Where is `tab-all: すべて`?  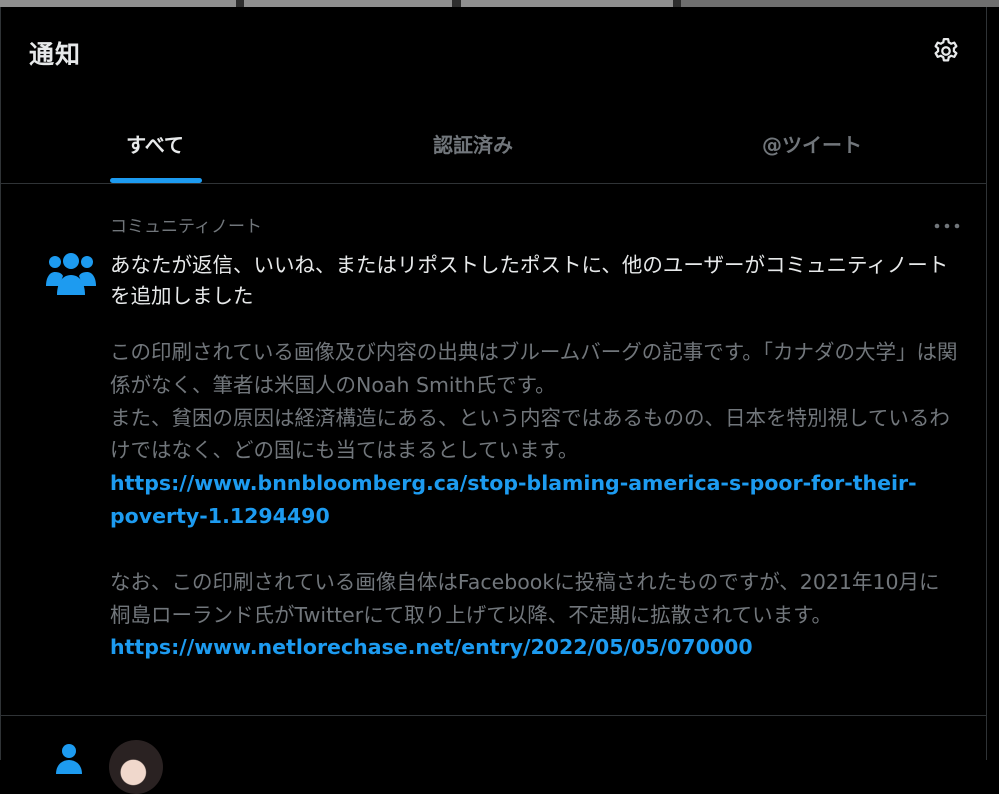 tab-all: すべて is located at coordinates (155, 143).